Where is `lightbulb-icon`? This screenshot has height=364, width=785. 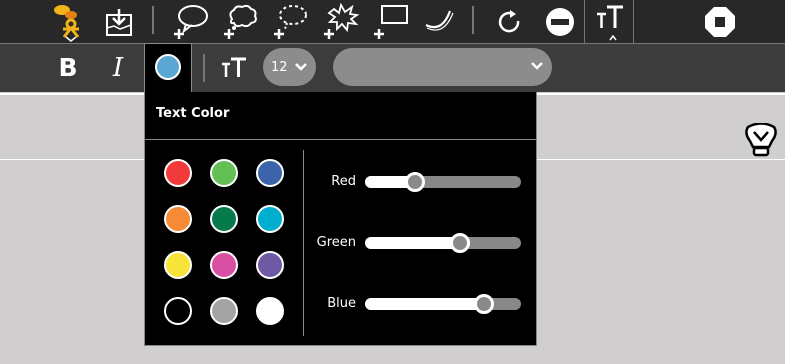
lightbulb-icon is located at coordinates (761, 142).